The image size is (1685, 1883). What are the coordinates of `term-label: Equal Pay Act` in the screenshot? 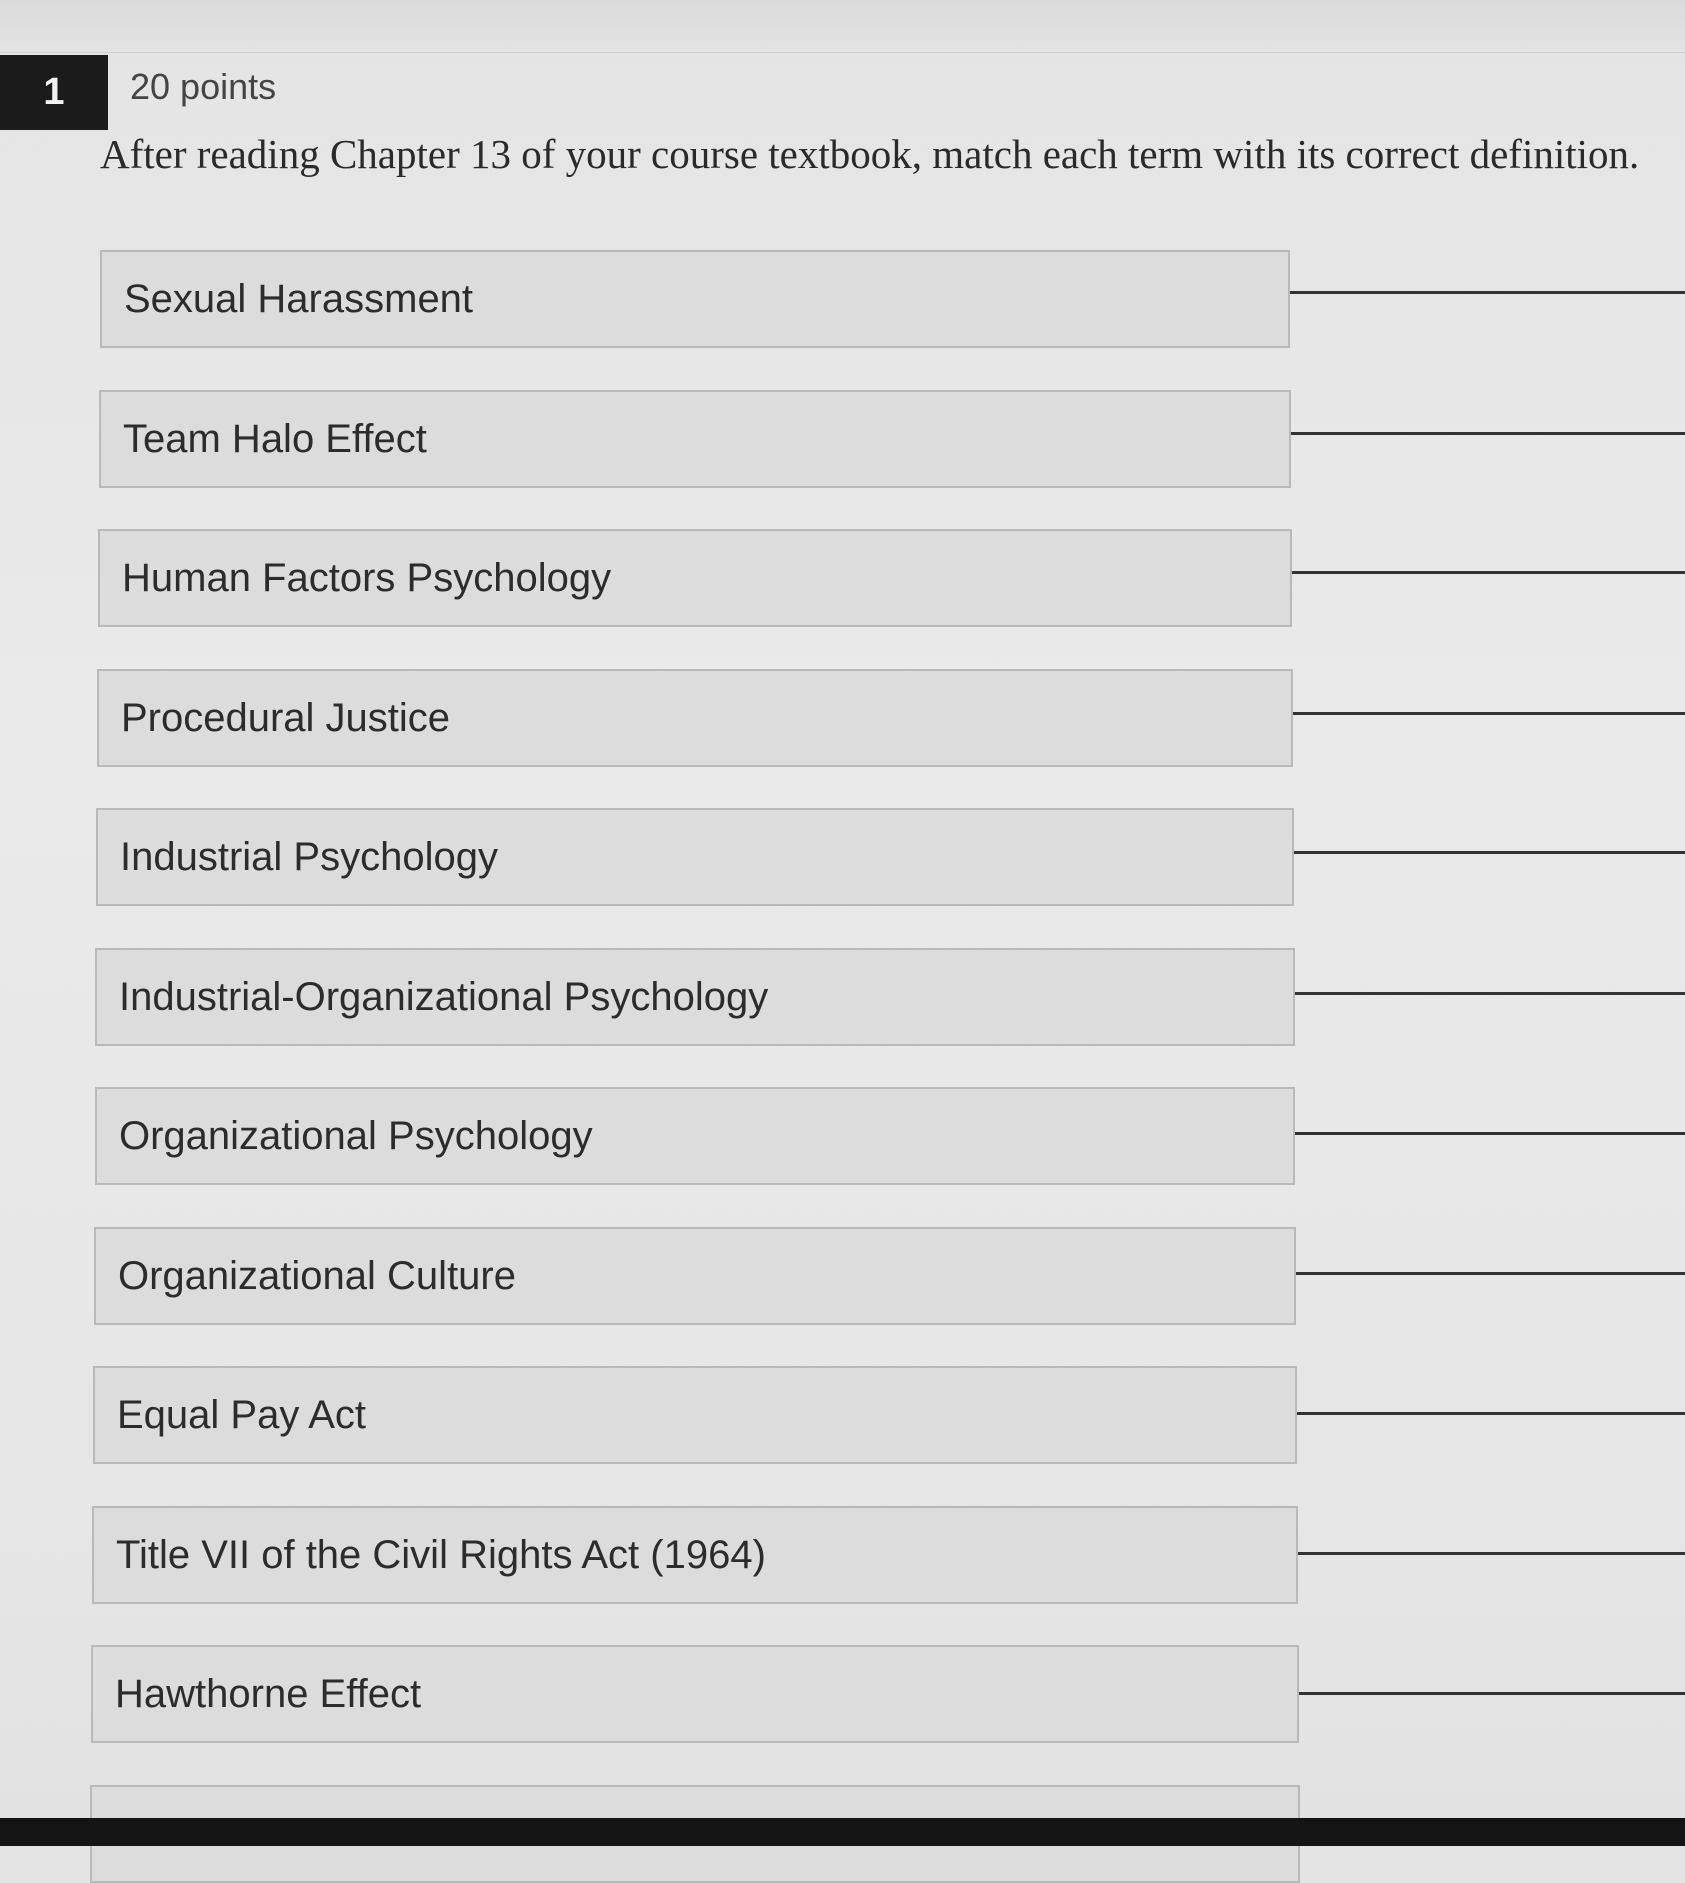 It's located at (242, 1414).